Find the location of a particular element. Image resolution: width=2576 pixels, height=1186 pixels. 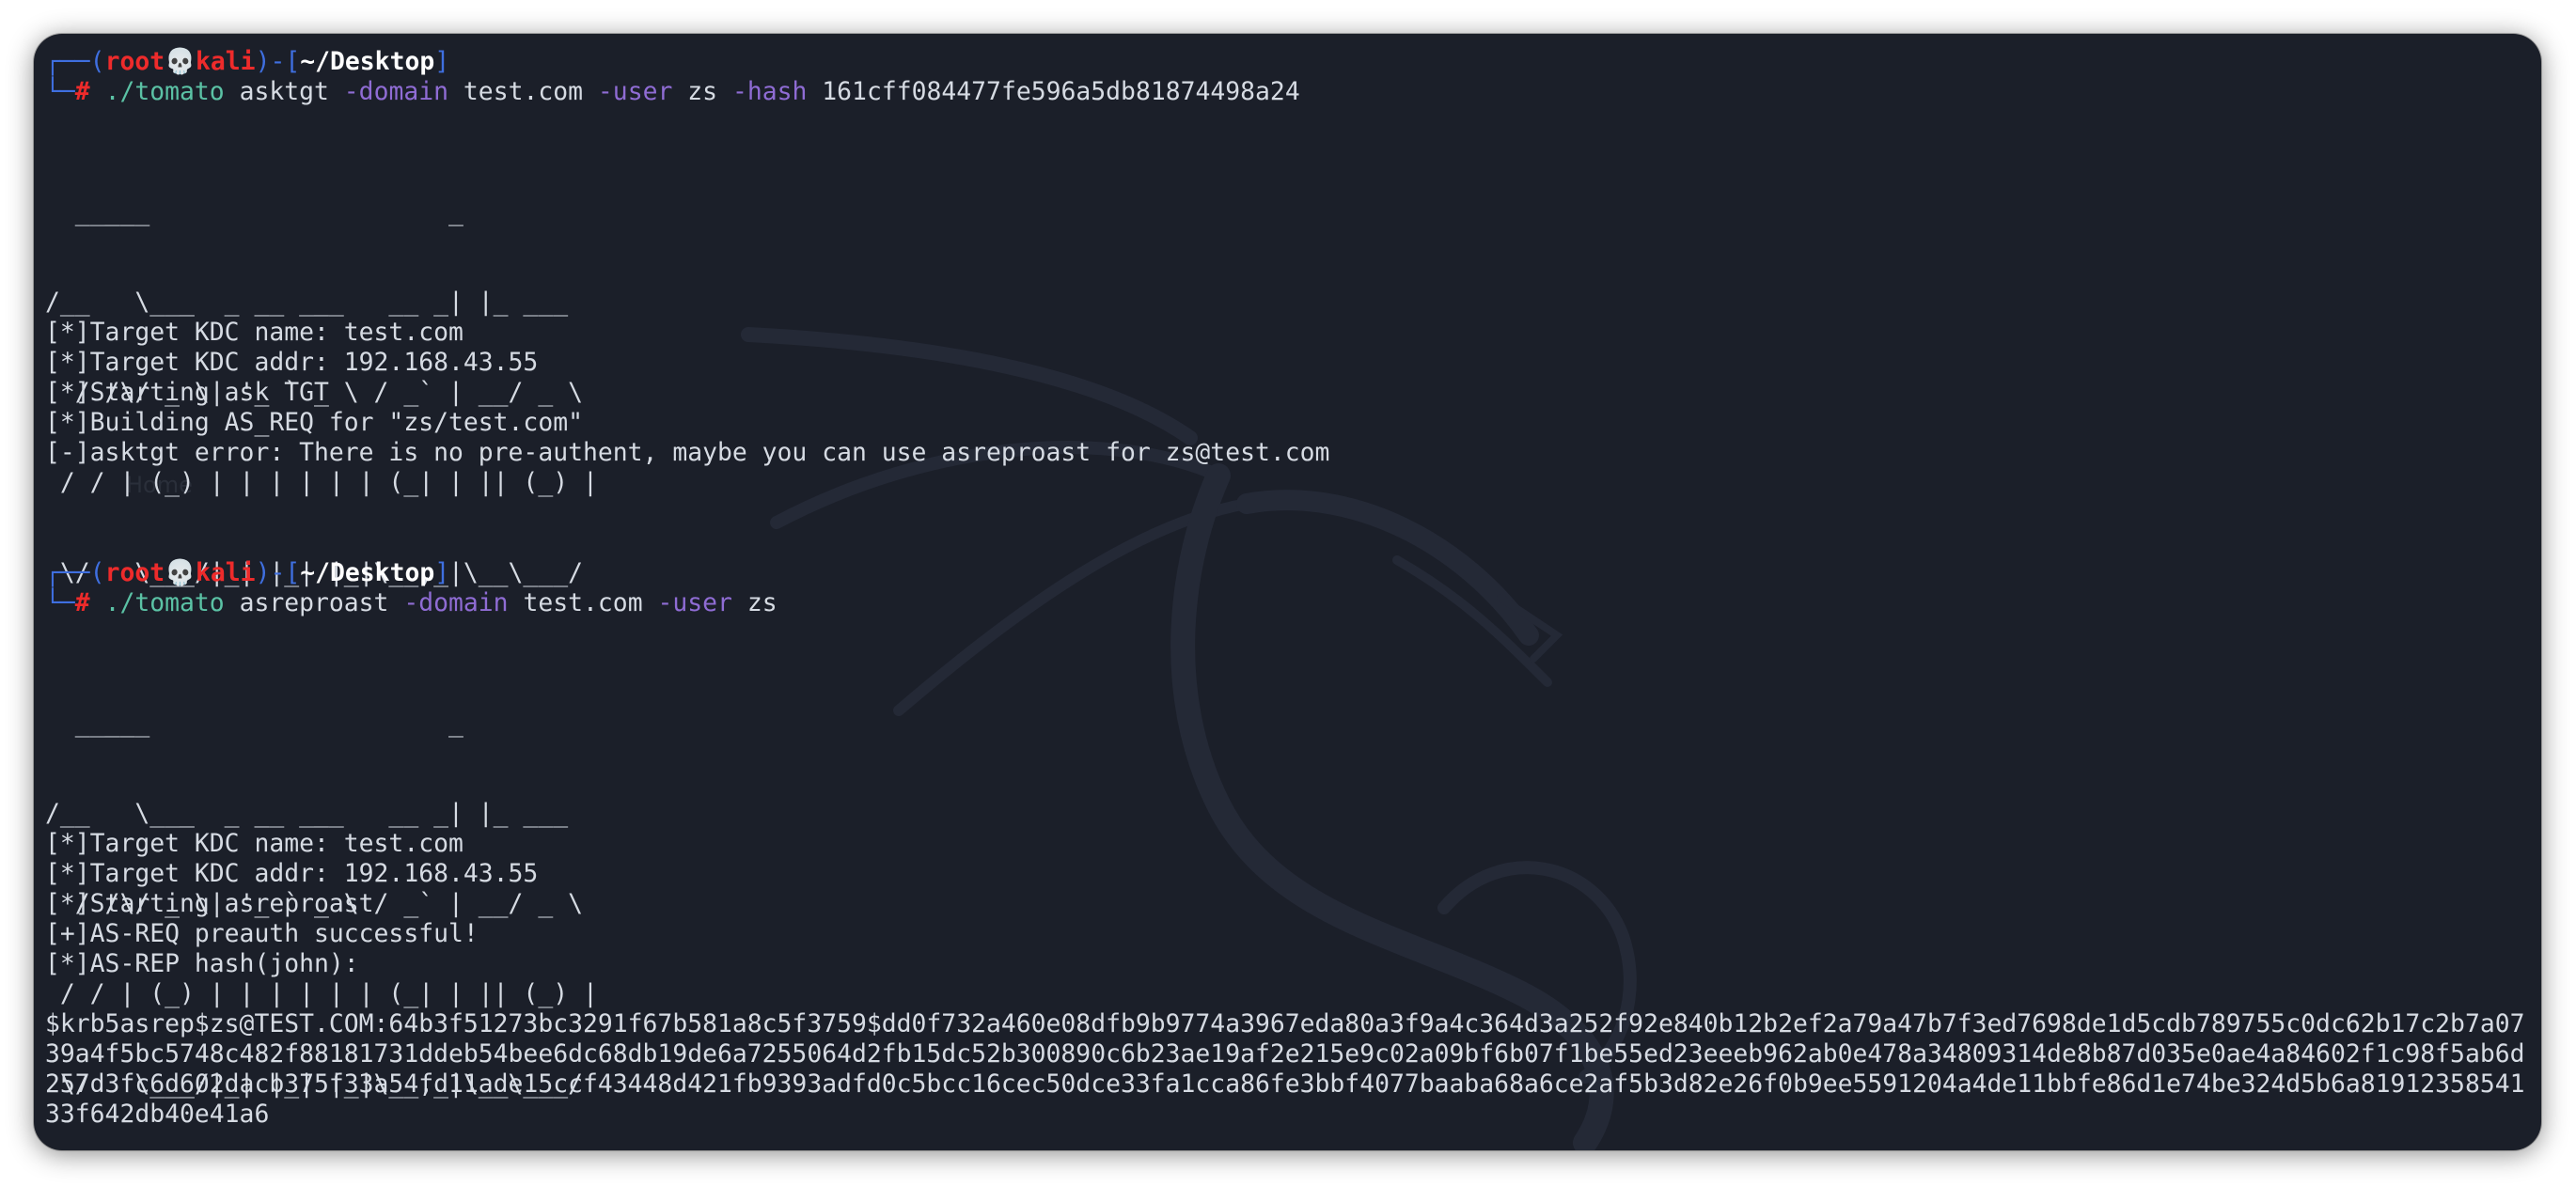

output-line: [*]AS-REP hash(john): is located at coordinates (202, 964).